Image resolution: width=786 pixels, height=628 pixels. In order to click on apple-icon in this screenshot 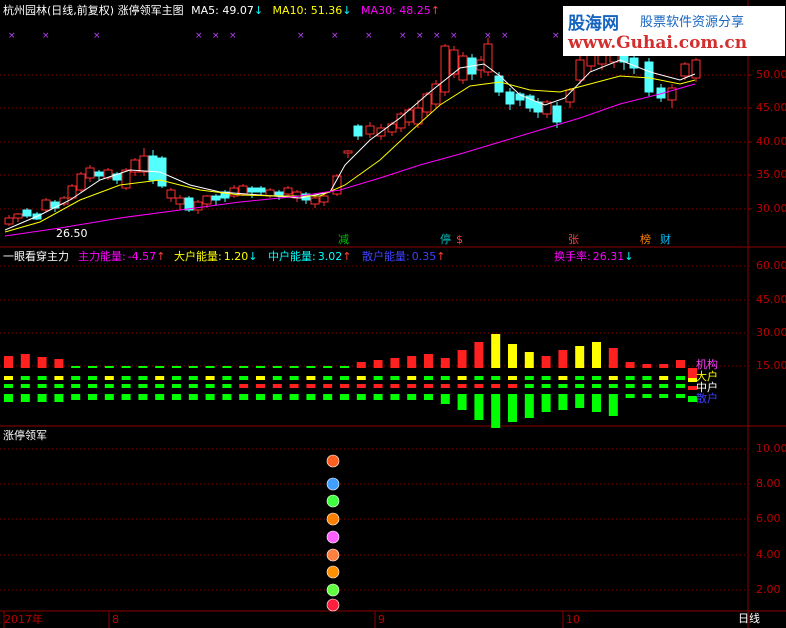, I will do `click(333, 590)`.